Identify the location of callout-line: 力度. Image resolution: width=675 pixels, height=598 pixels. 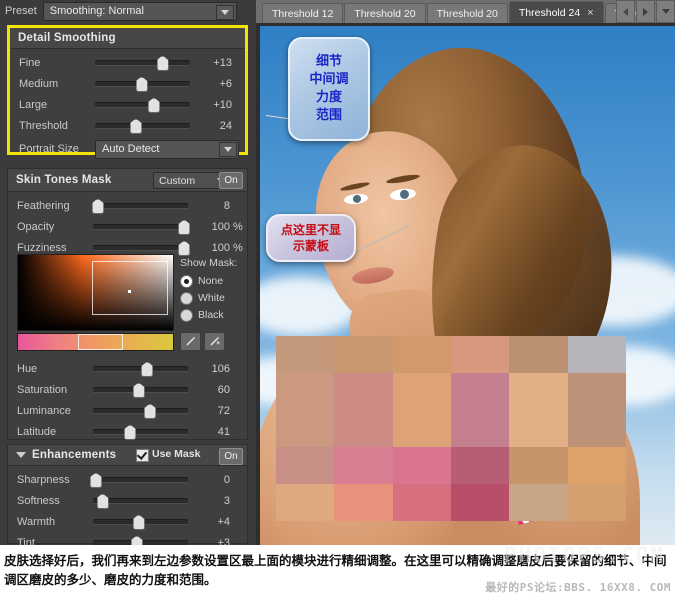
(328, 97).